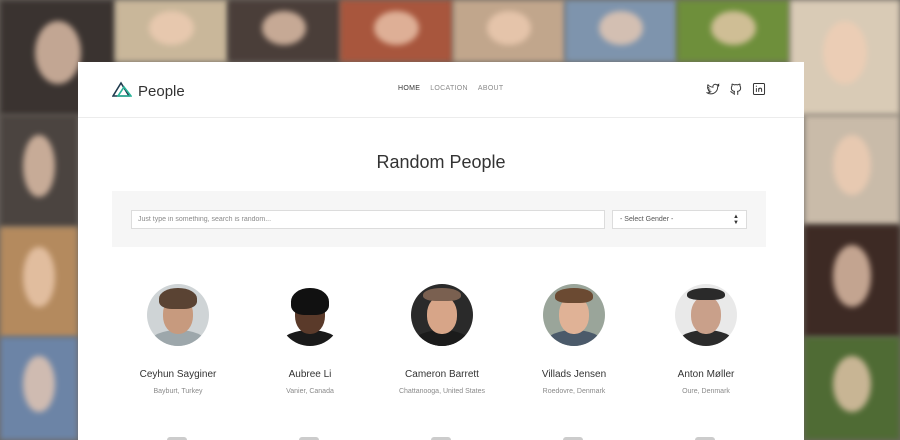 The image size is (900, 440). I want to click on person-name: Anton Møller, so click(706, 374).